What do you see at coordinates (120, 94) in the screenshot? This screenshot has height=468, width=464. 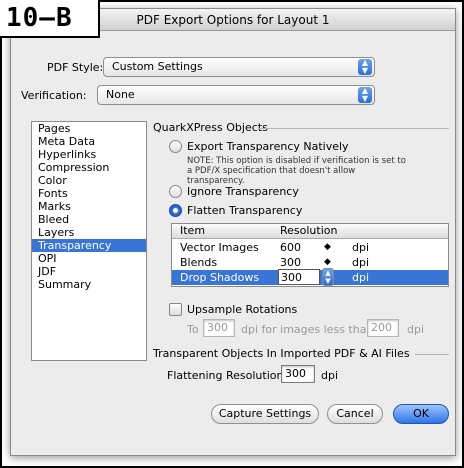 I see `verification-value: None` at bounding box center [120, 94].